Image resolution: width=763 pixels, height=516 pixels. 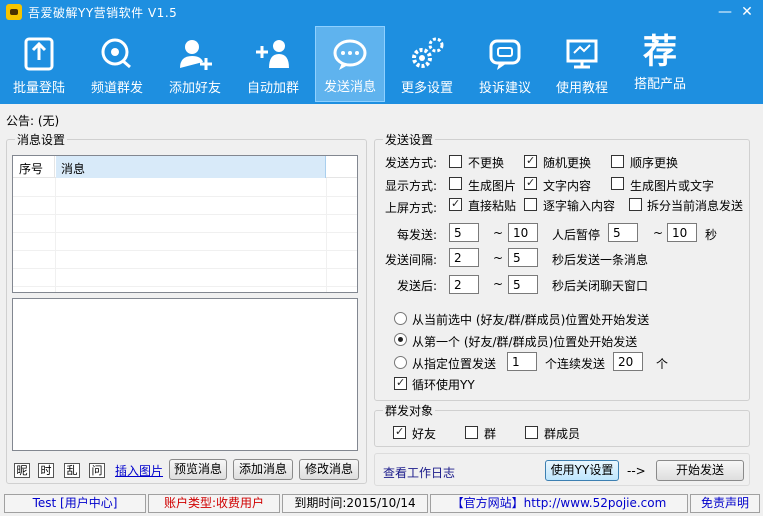 I want to click on close-button: ✕, so click(x=747, y=12).